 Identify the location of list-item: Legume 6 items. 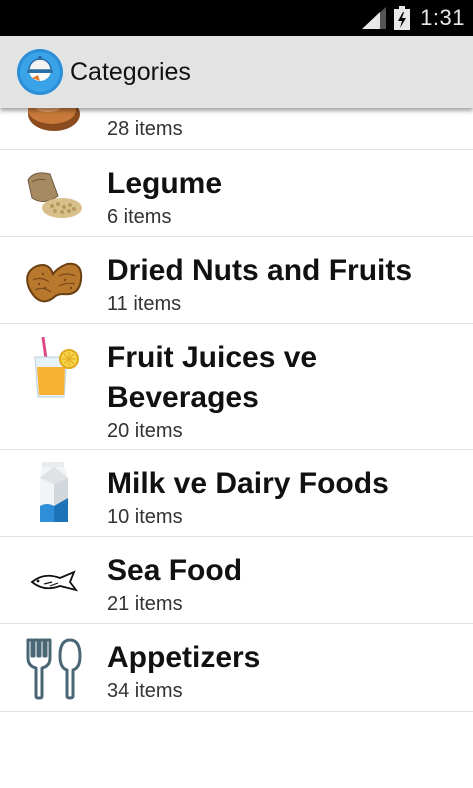
(236, 193).